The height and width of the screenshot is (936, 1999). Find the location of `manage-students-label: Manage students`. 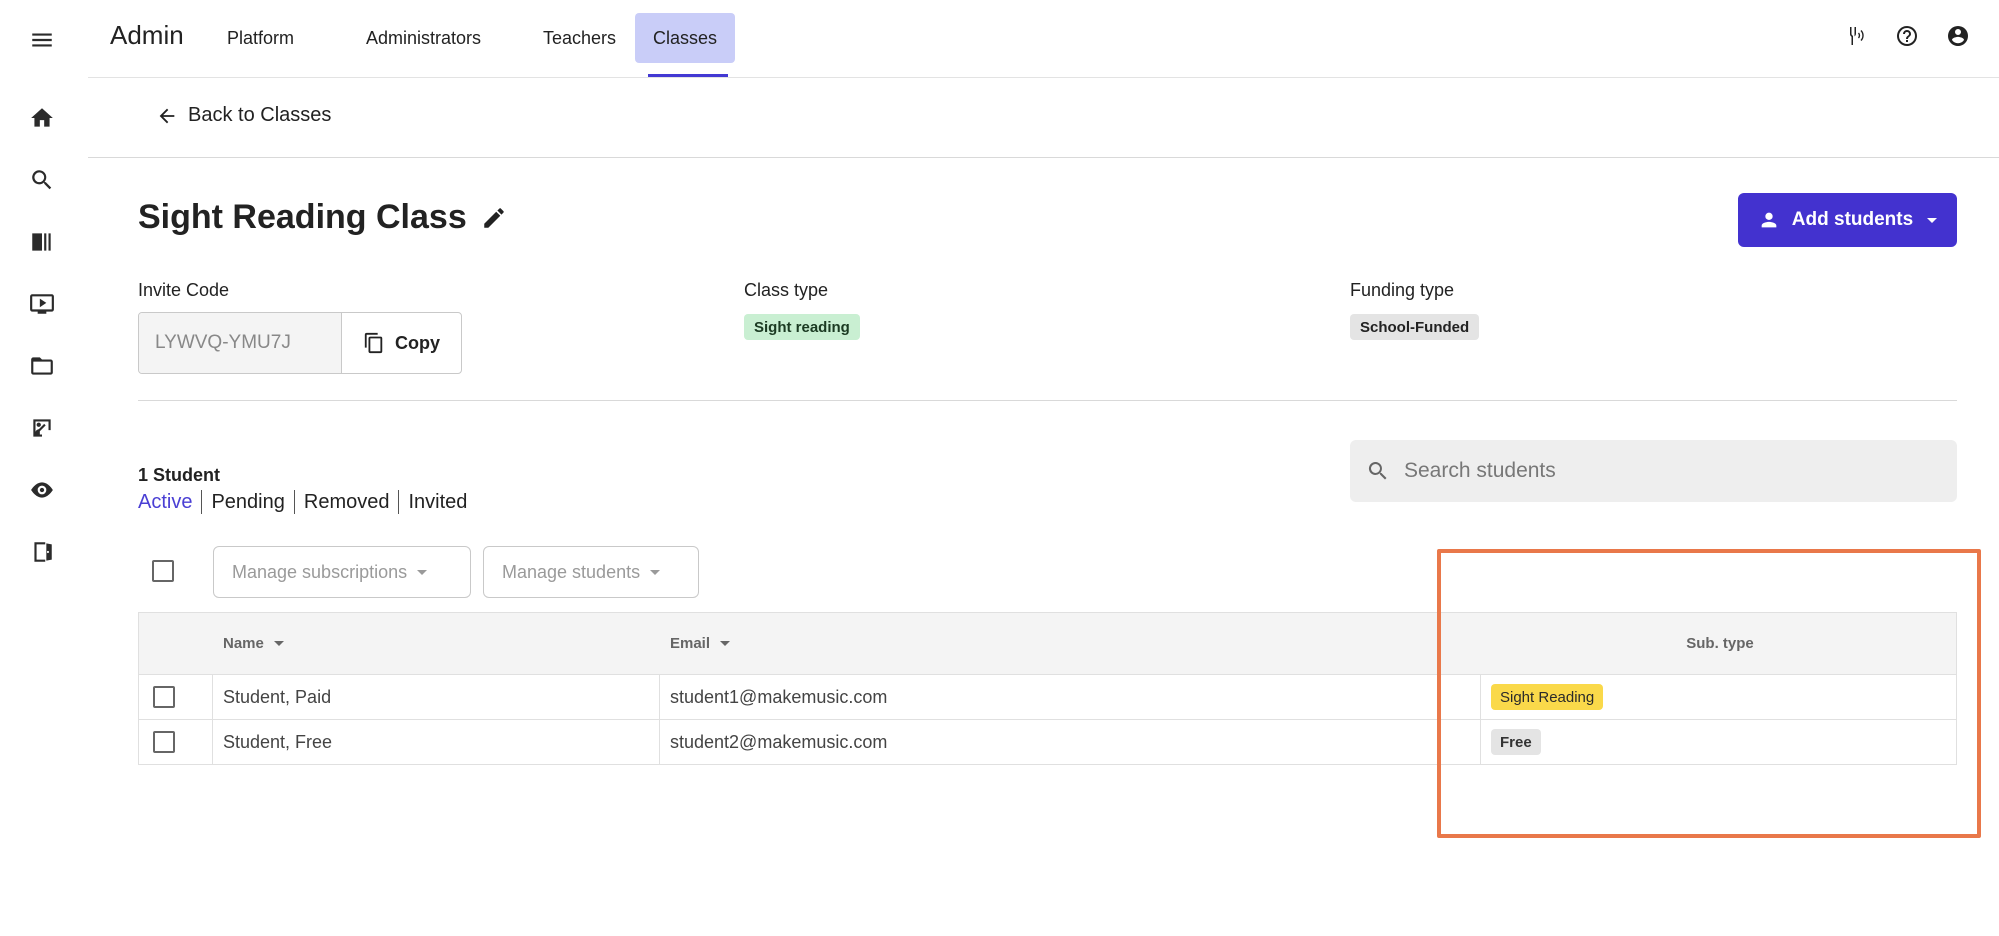

manage-students-label: Manage students is located at coordinates (571, 571).